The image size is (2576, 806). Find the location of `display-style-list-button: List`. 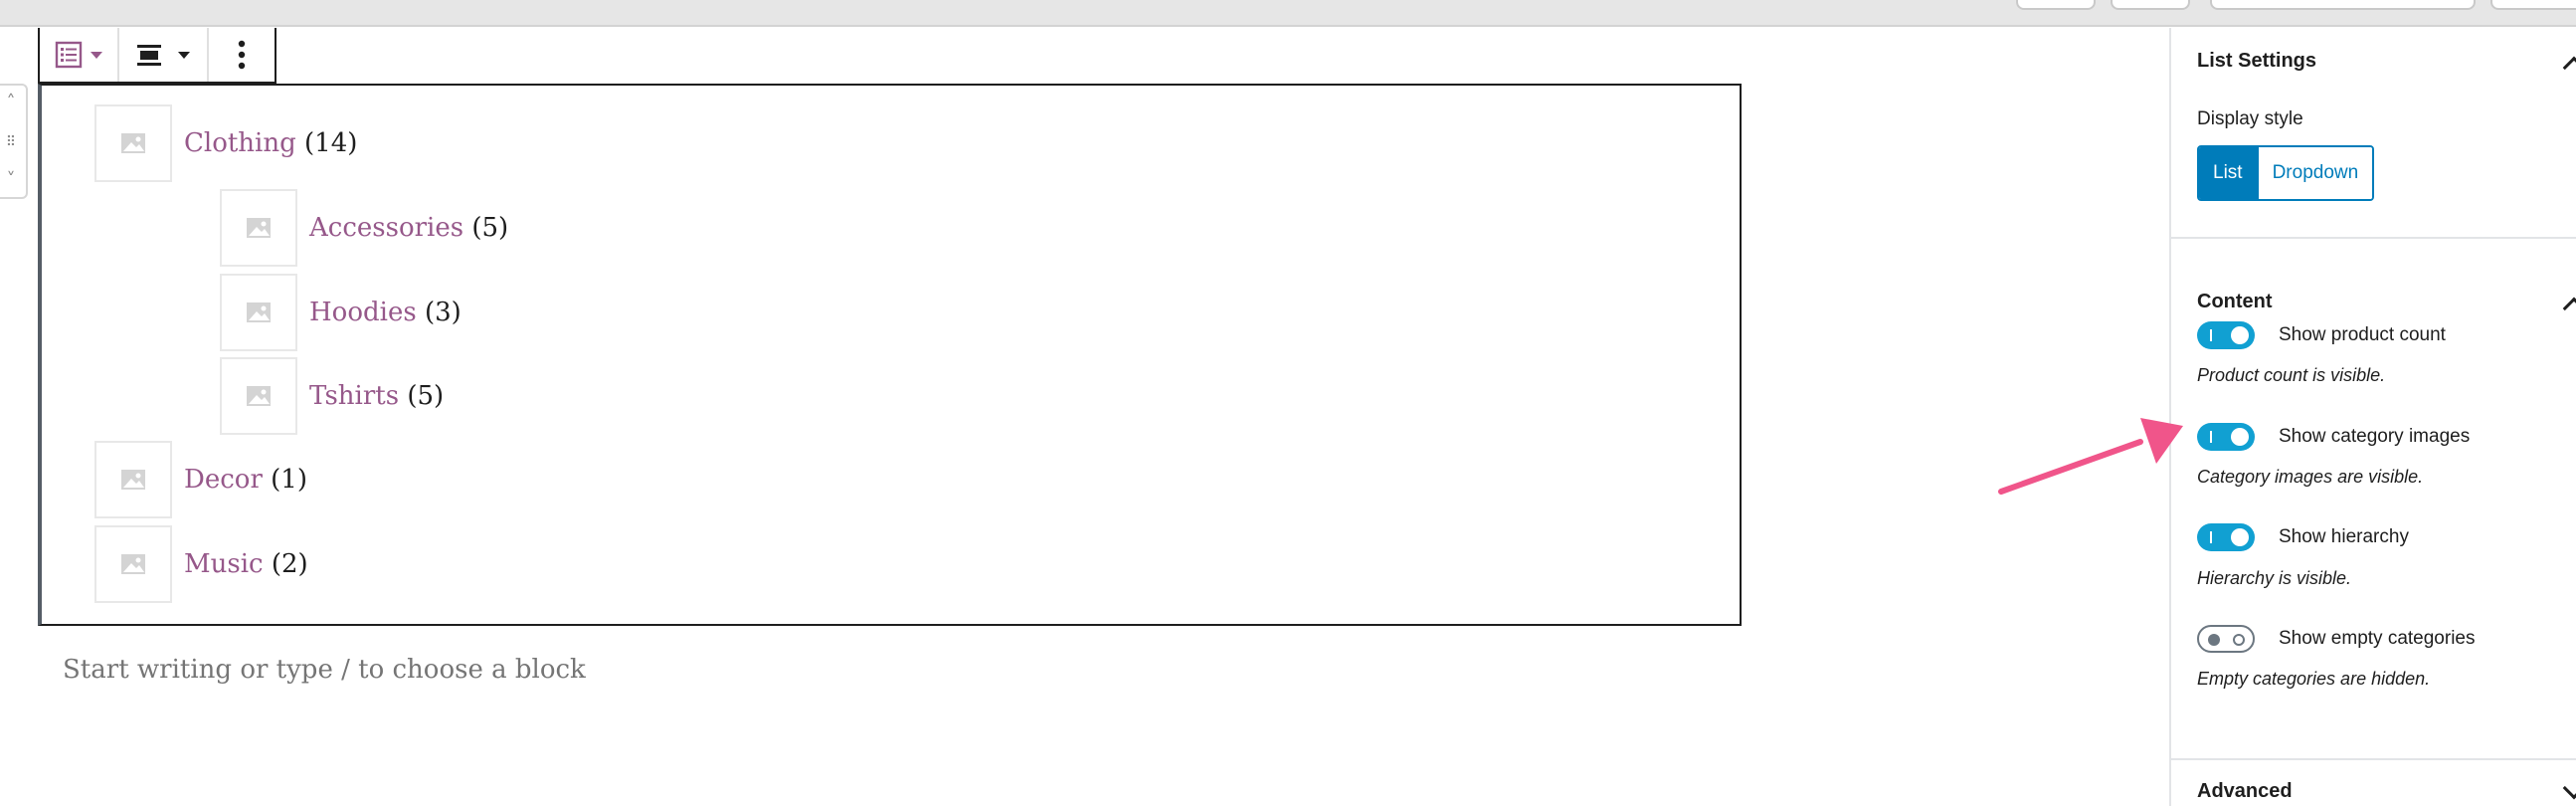

display-style-list-button: List is located at coordinates (2228, 173).